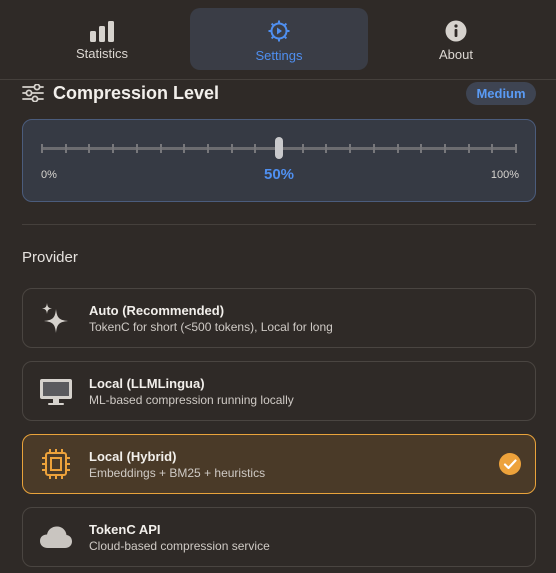  I want to click on tab-about: About, so click(456, 39).